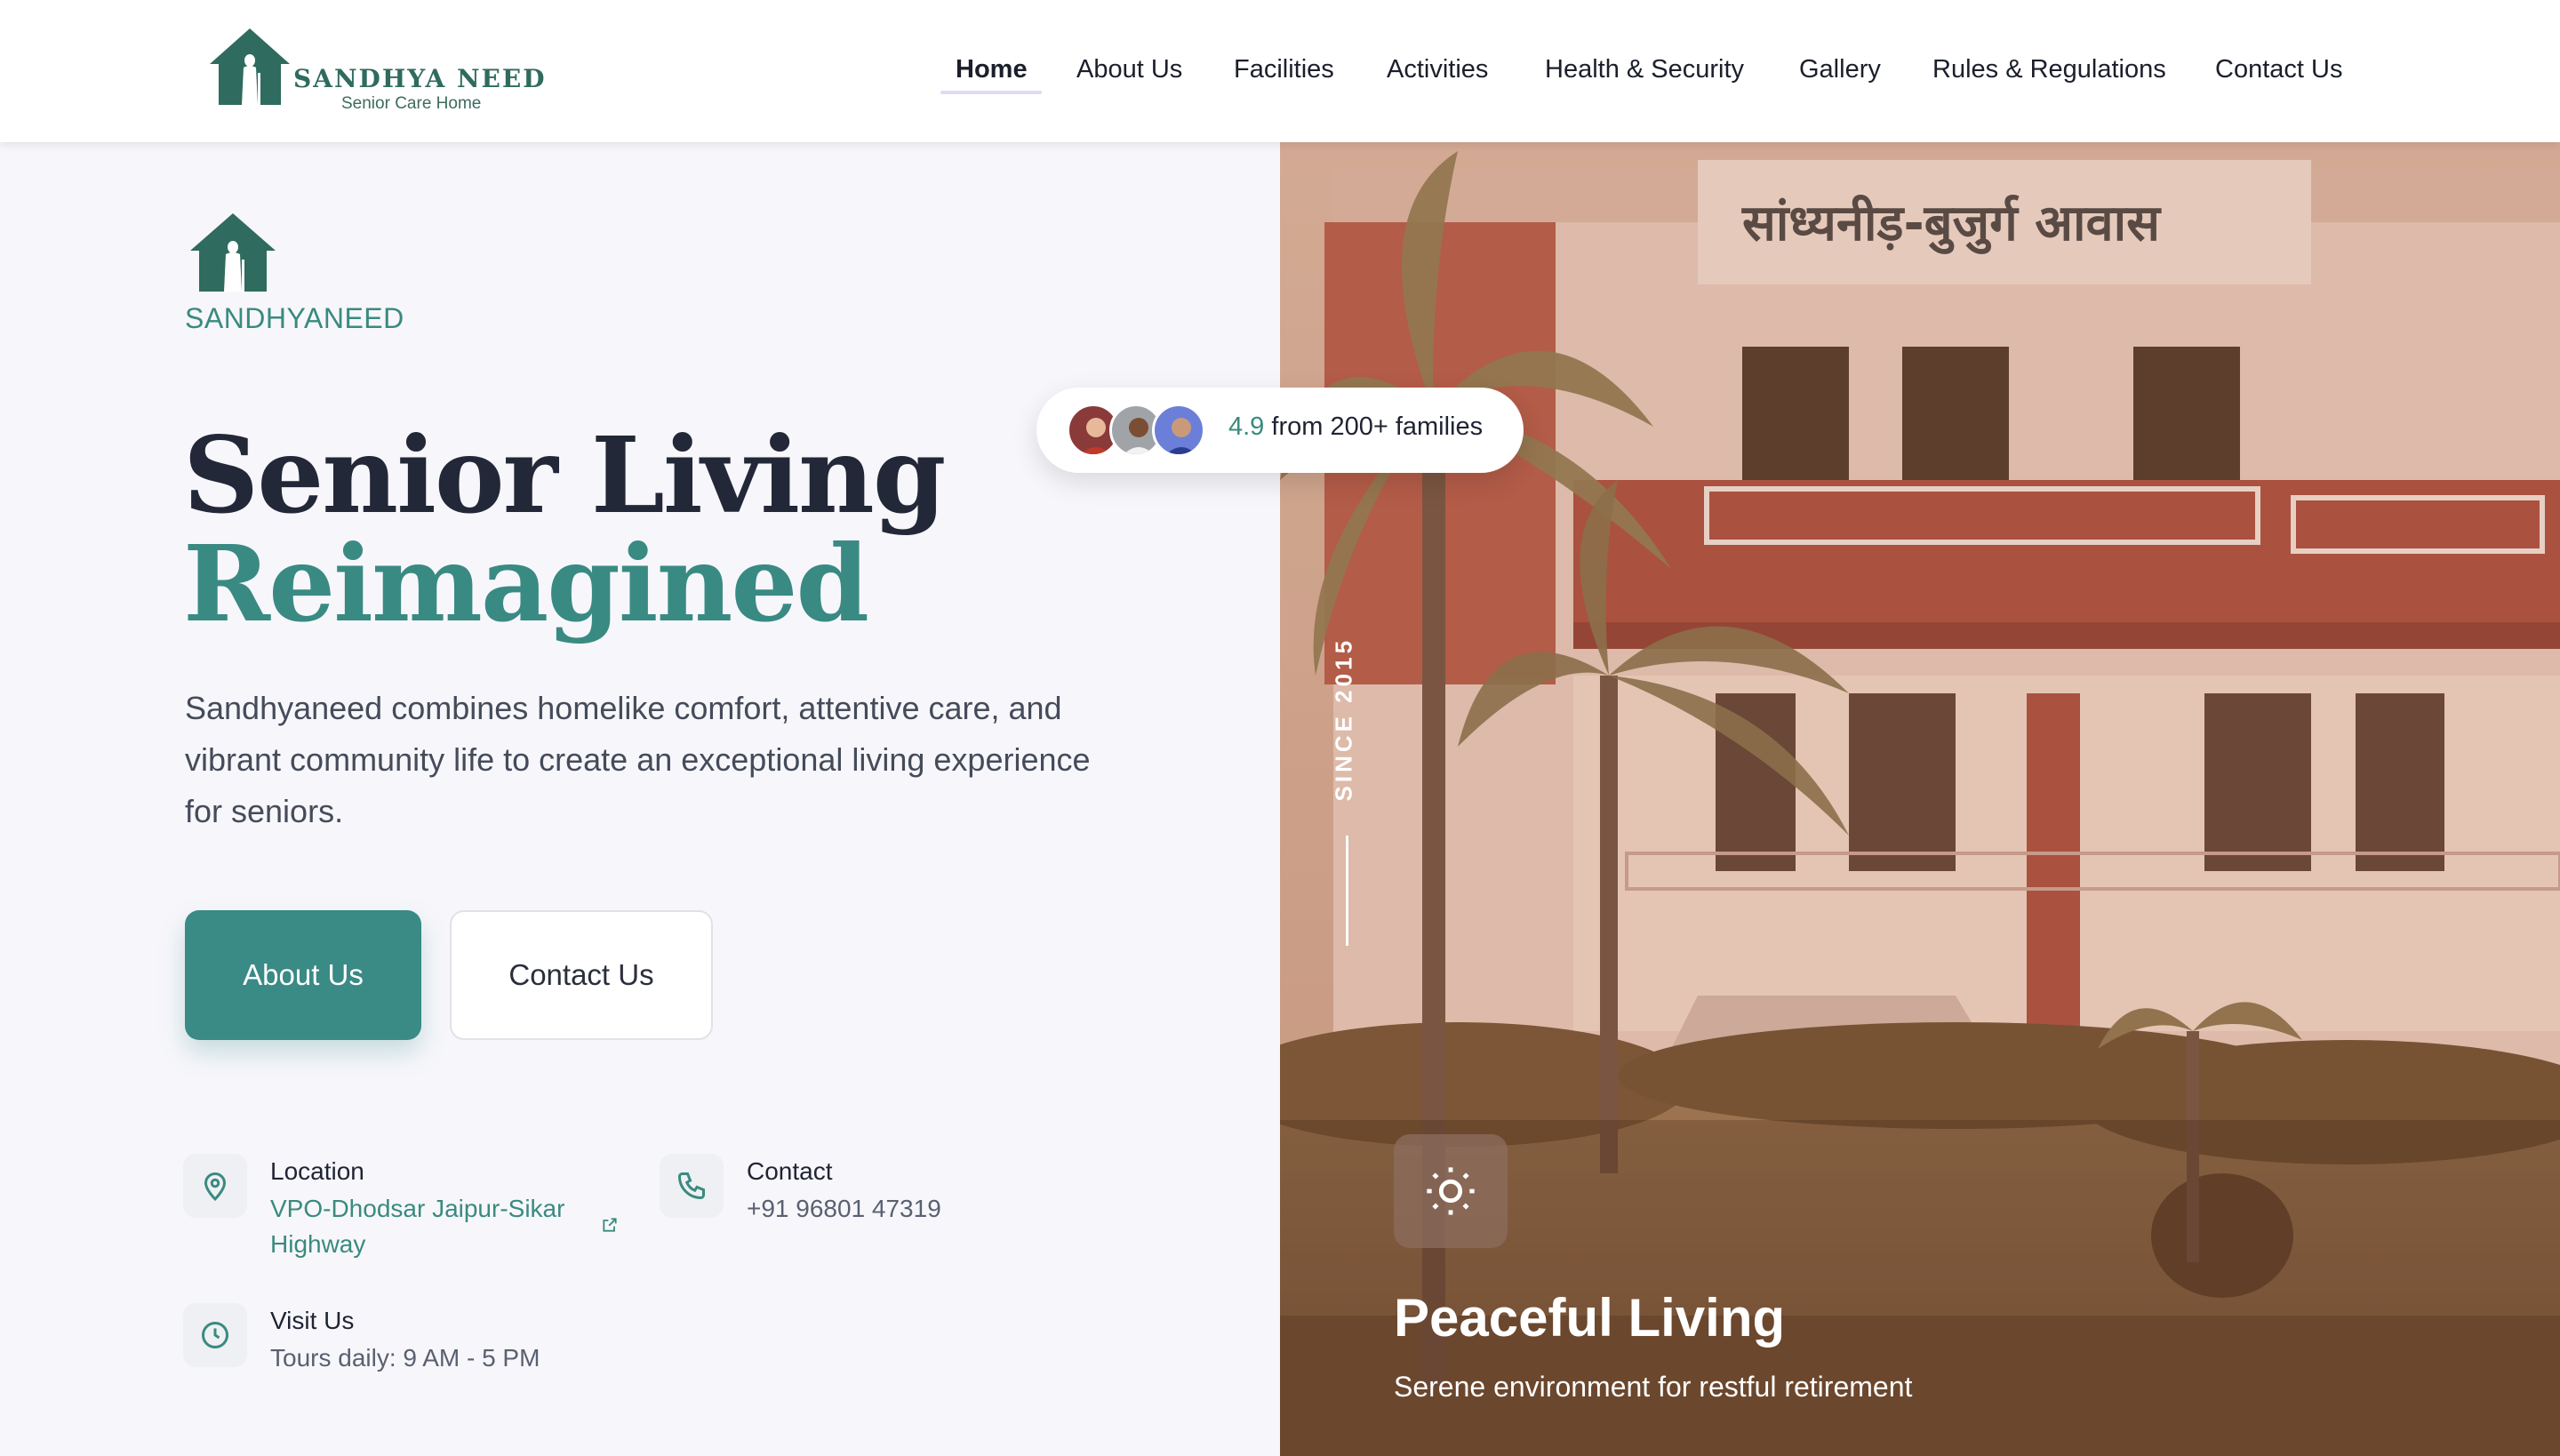 The width and height of the screenshot is (2560, 1456). I want to click on location-title: Location, so click(317, 1171).